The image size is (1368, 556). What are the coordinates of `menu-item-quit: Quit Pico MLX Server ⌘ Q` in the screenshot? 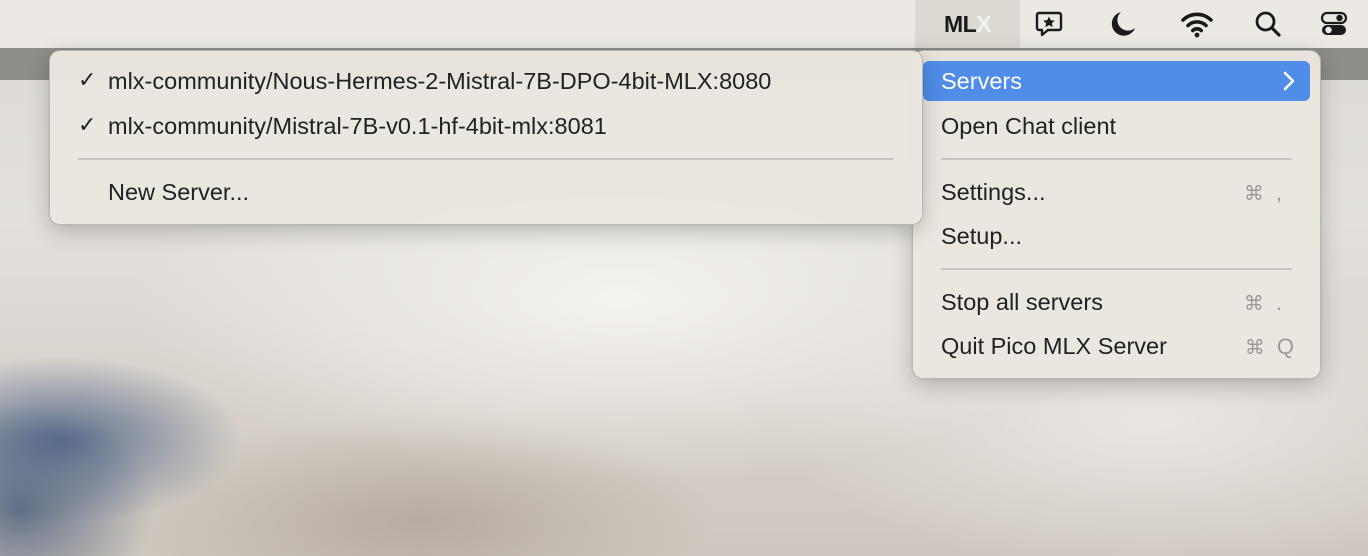 It's located at (1116, 346).